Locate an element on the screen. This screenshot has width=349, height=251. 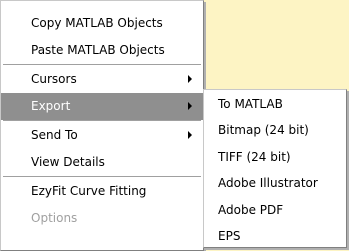
submenu-item-label: TIFF (24 bit) is located at coordinates (254, 156).